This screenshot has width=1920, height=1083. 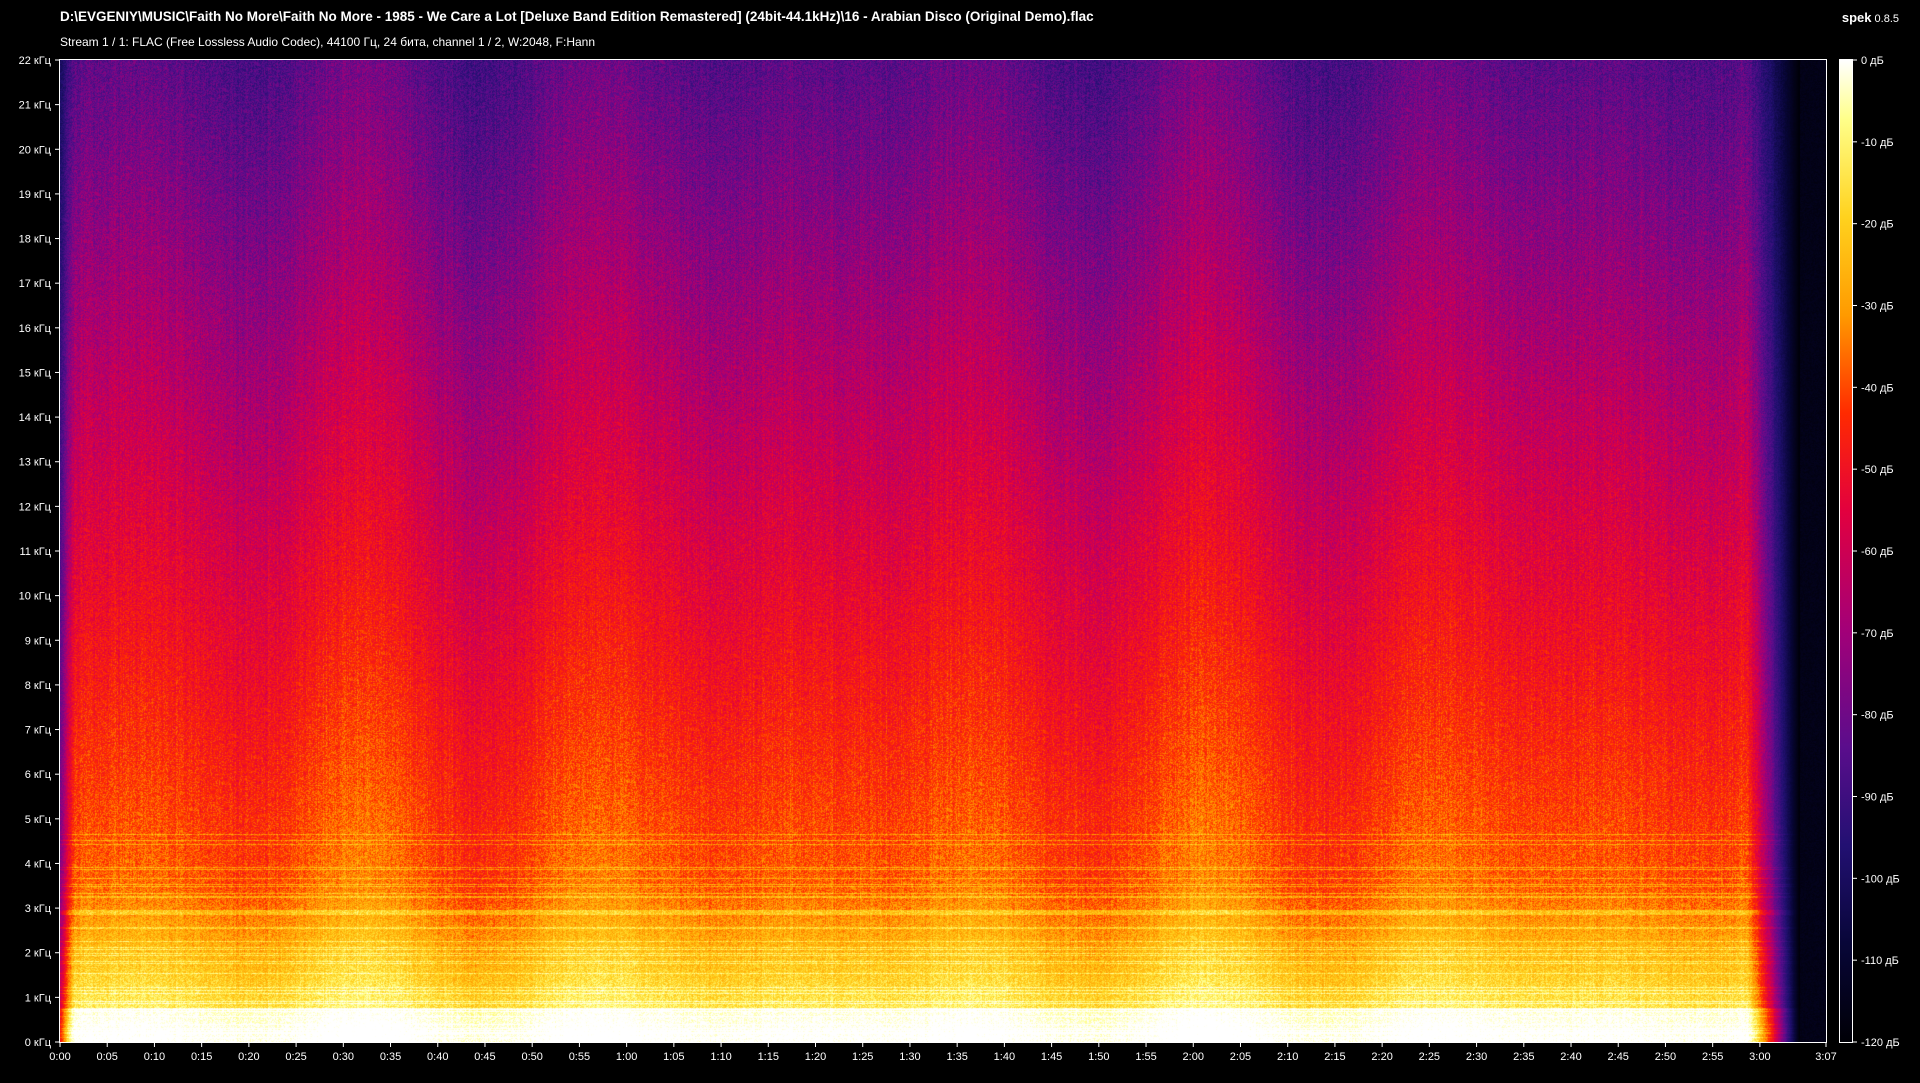 What do you see at coordinates (1877, 634) in the screenshot?
I see `colorbar-tick-label: -70 дБ` at bounding box center [1877, 634].